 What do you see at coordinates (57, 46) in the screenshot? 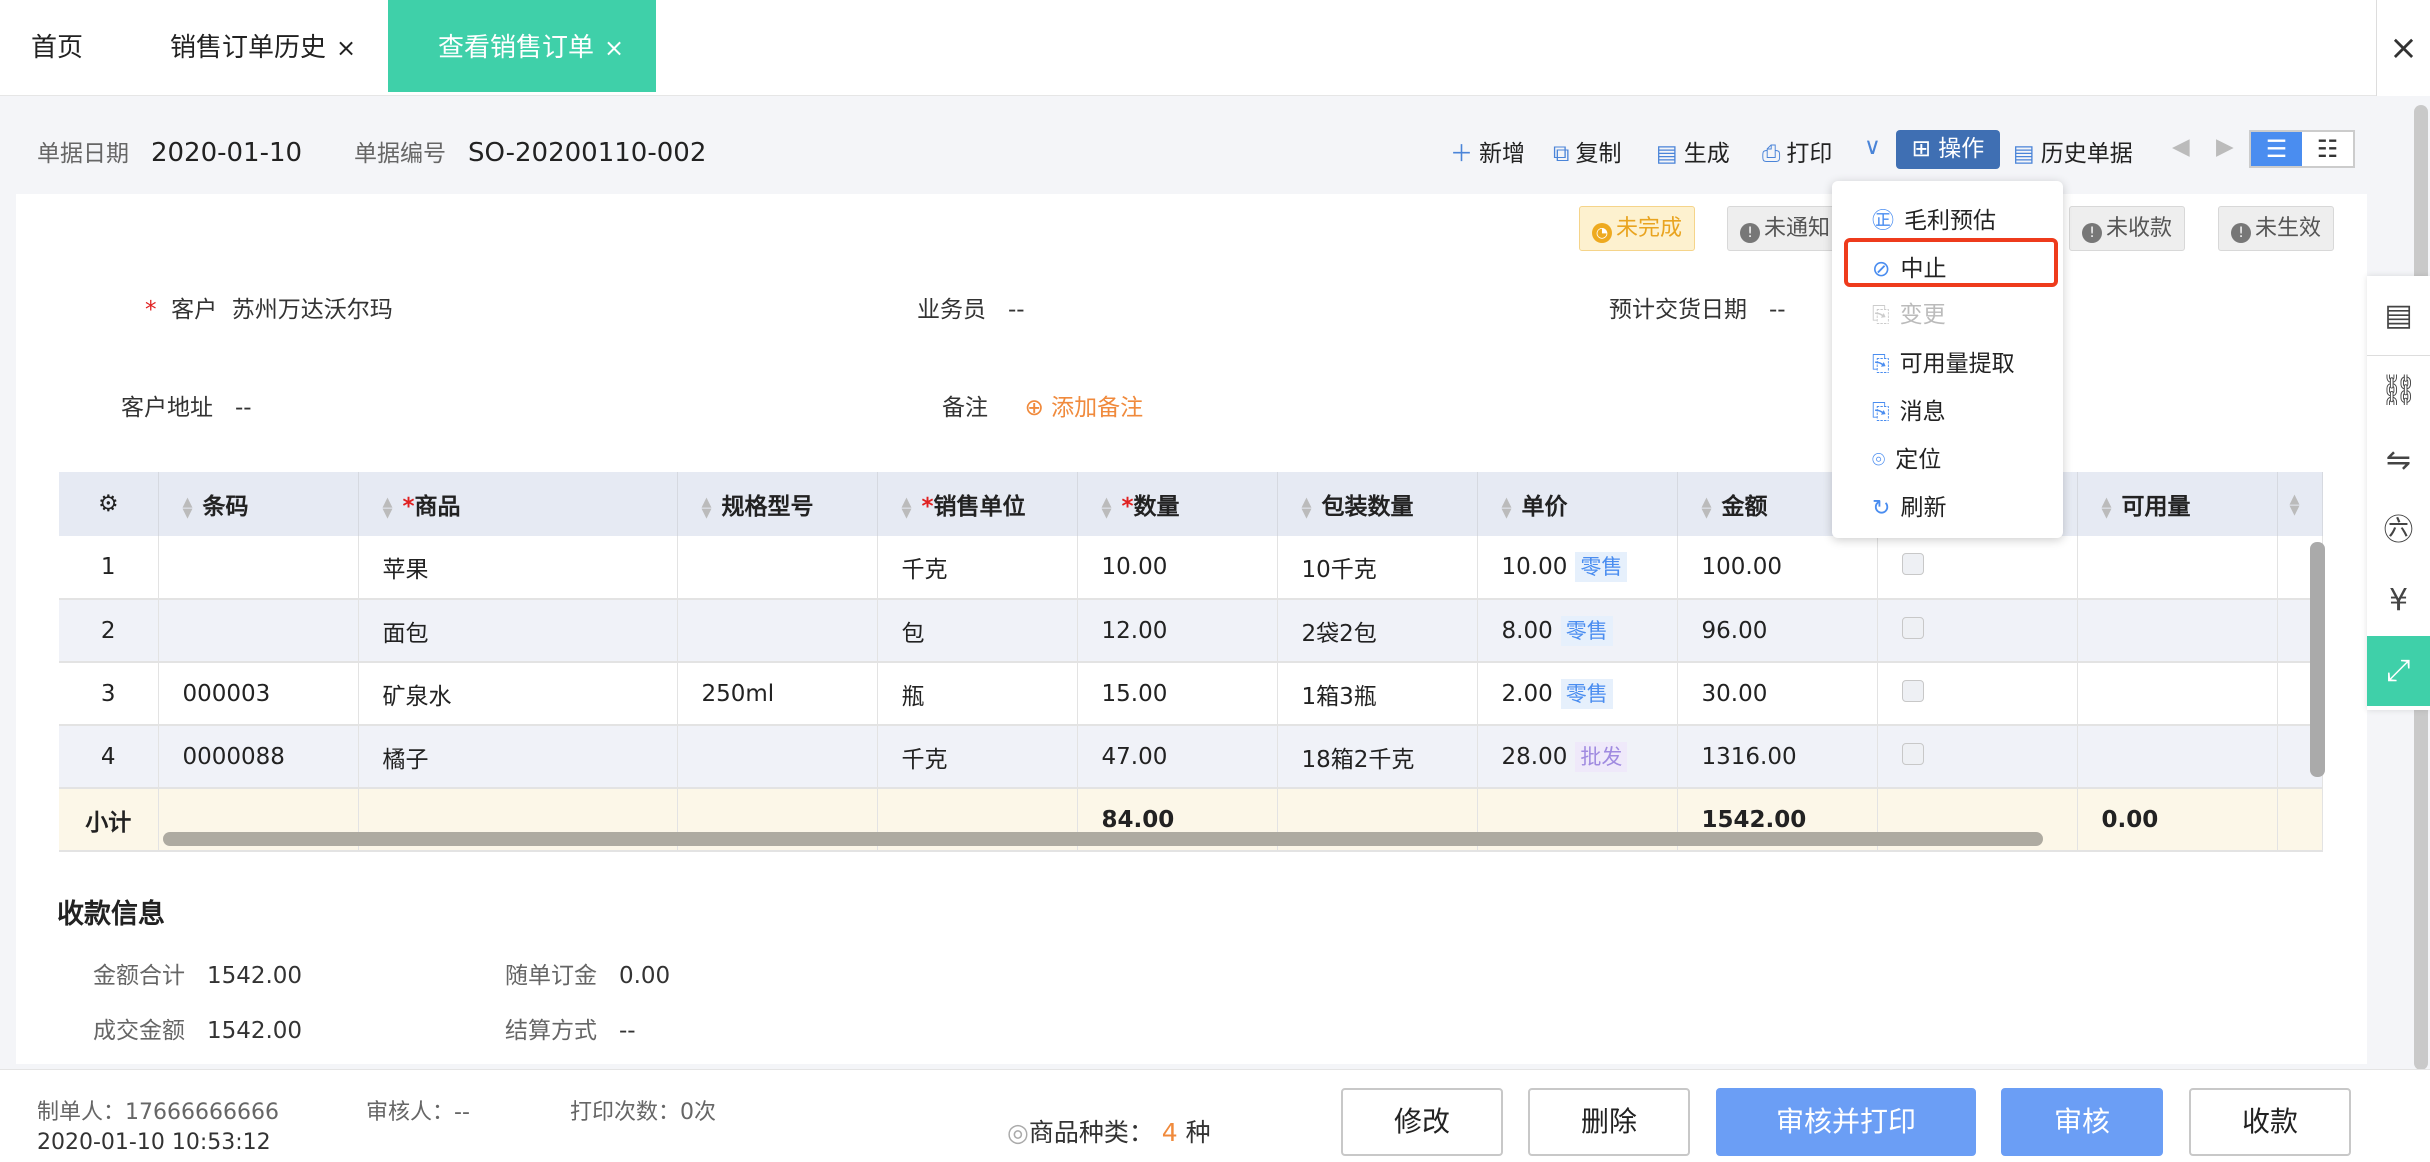
I see `tab-home: 首页` at bounding box center [57, 46].